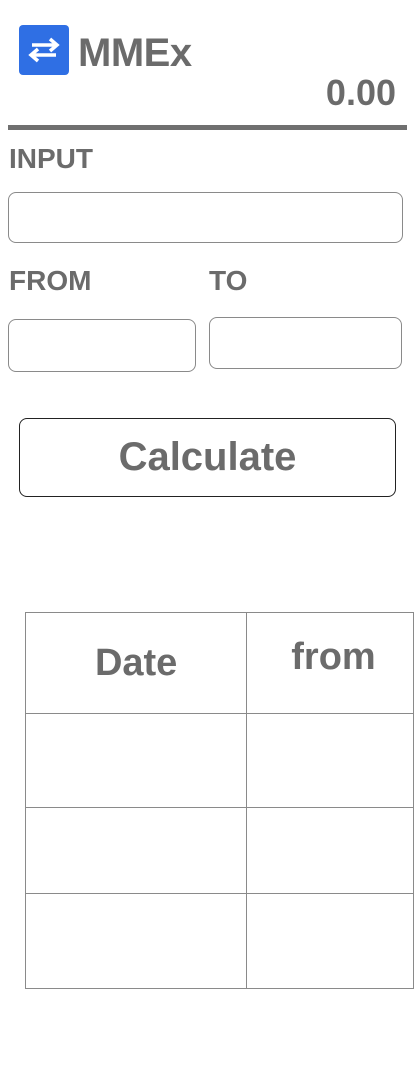  What do you see at coordinates (136, 663) in the screenshot?
I see `column-header-date: Date` at bounding box center [136, 663].